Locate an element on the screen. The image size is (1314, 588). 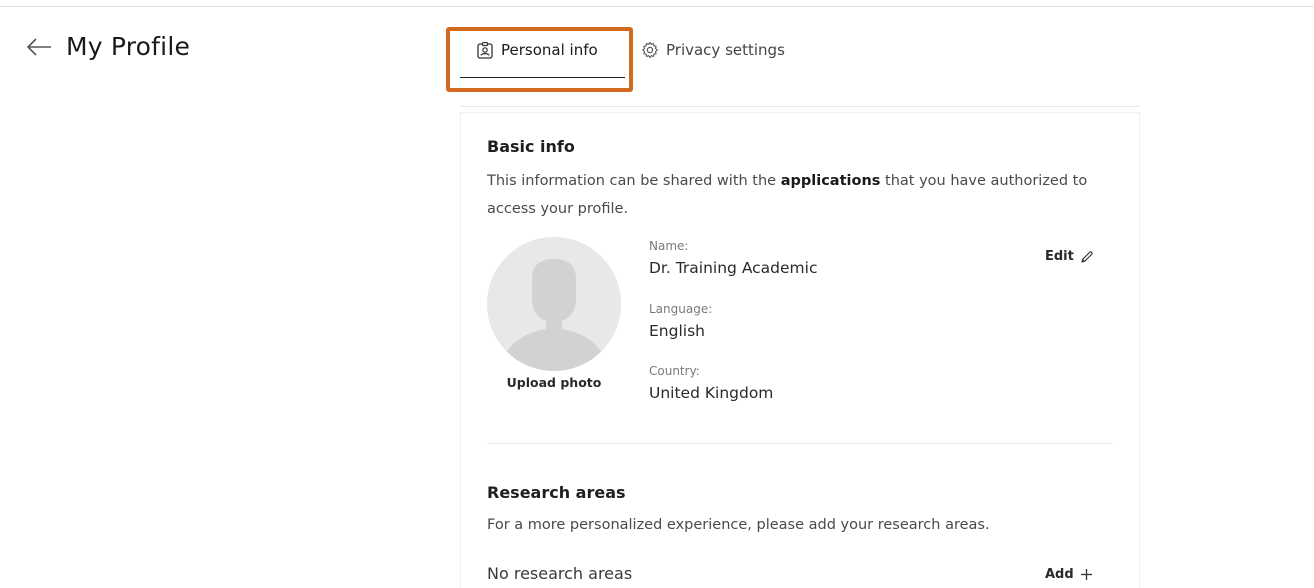
top-bar is located at coordinates (657, 3).